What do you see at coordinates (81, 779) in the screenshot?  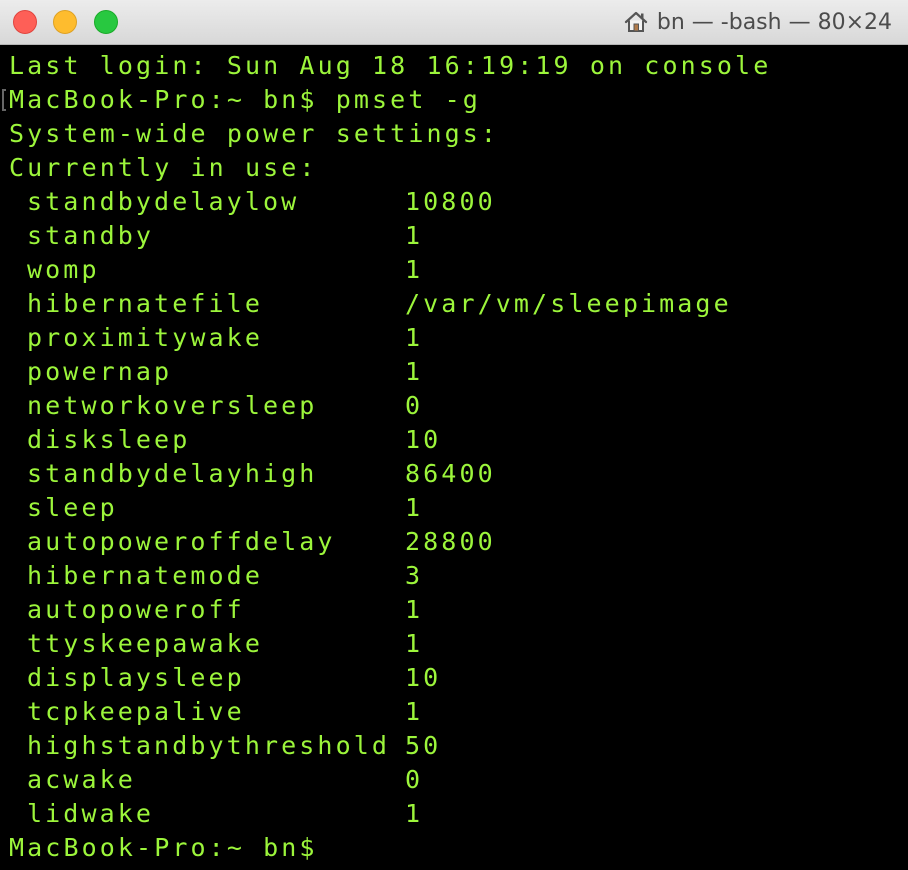 I see `setting-key: acwake` at bounding box center [81, 779].